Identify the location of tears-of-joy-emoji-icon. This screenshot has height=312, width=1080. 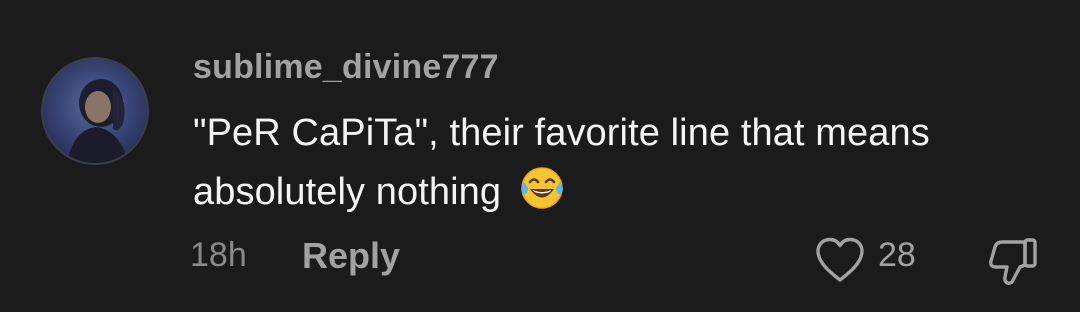
(542, 188).